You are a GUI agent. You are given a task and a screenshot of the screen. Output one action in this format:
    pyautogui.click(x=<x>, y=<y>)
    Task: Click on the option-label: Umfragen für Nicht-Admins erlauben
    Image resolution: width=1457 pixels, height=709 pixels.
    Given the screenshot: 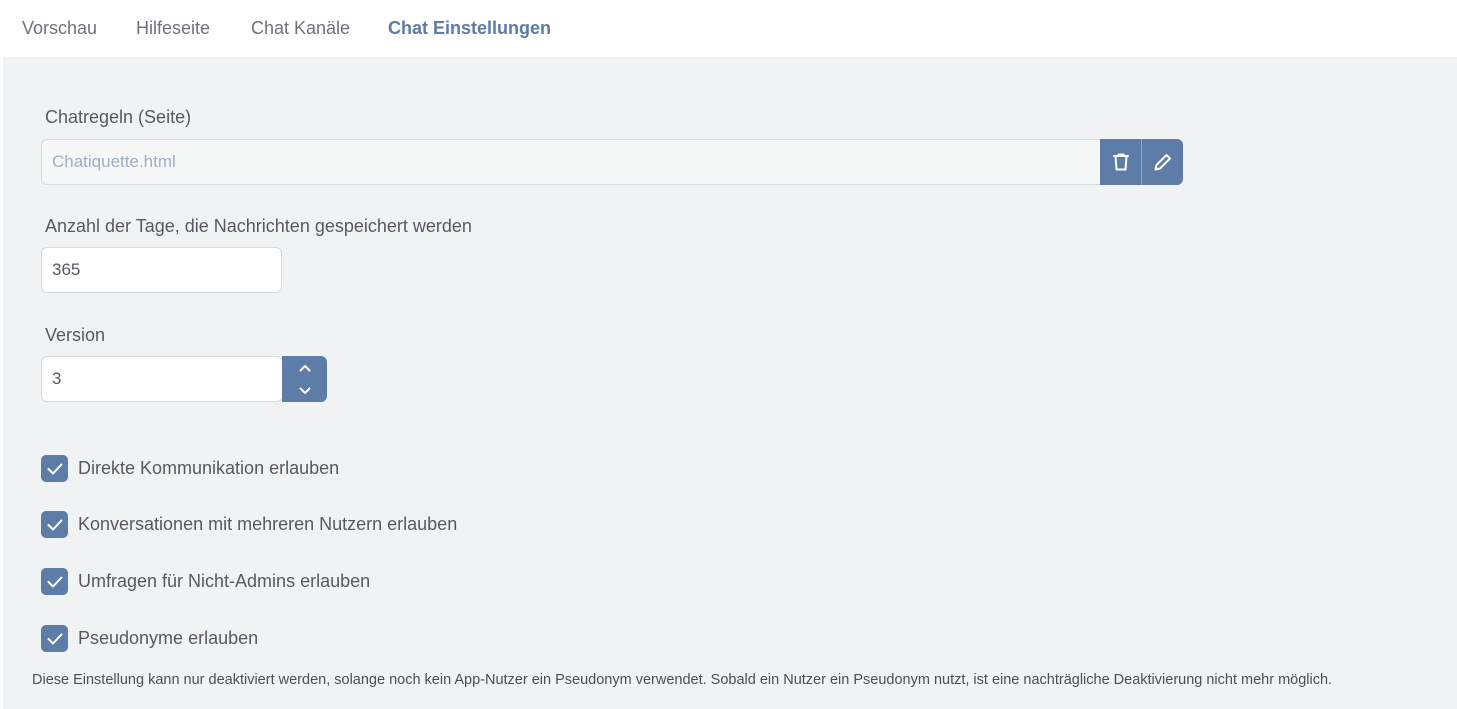 What is the action you would take?
    pyautogui.click(x=224, y=581)
    